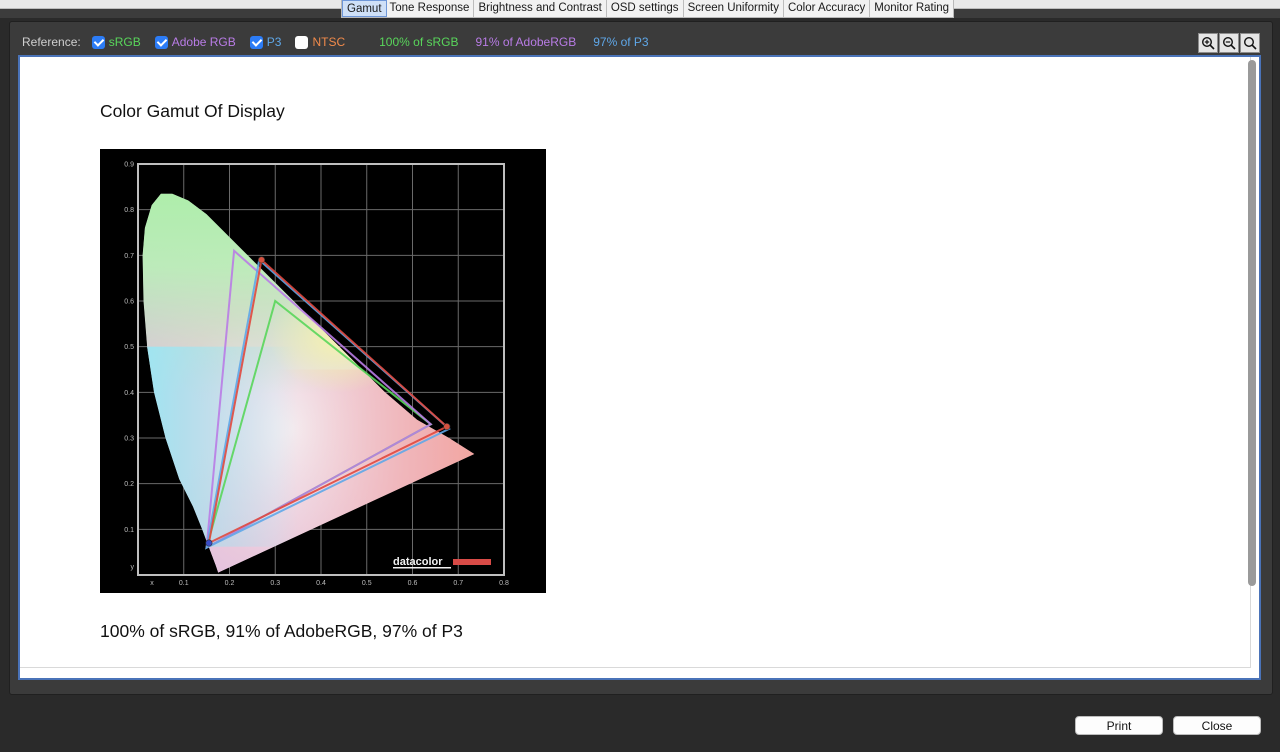  Describe the element at coordinates (184, 583) in the screenshot. I see `x-tick-label: 0.1` at that location.